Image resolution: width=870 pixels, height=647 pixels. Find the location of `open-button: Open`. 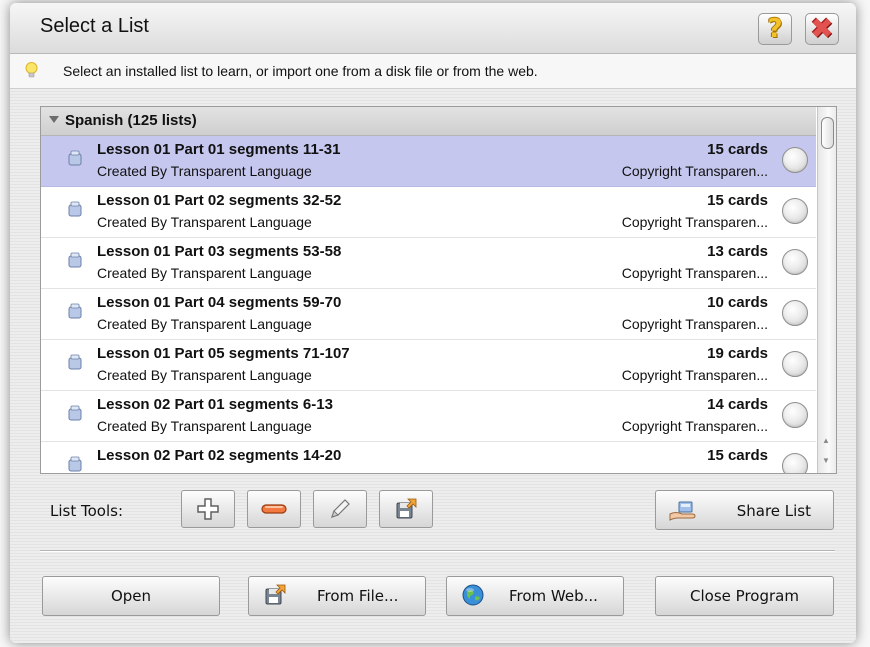

open-button: Open is located at coordinates (131, 596).